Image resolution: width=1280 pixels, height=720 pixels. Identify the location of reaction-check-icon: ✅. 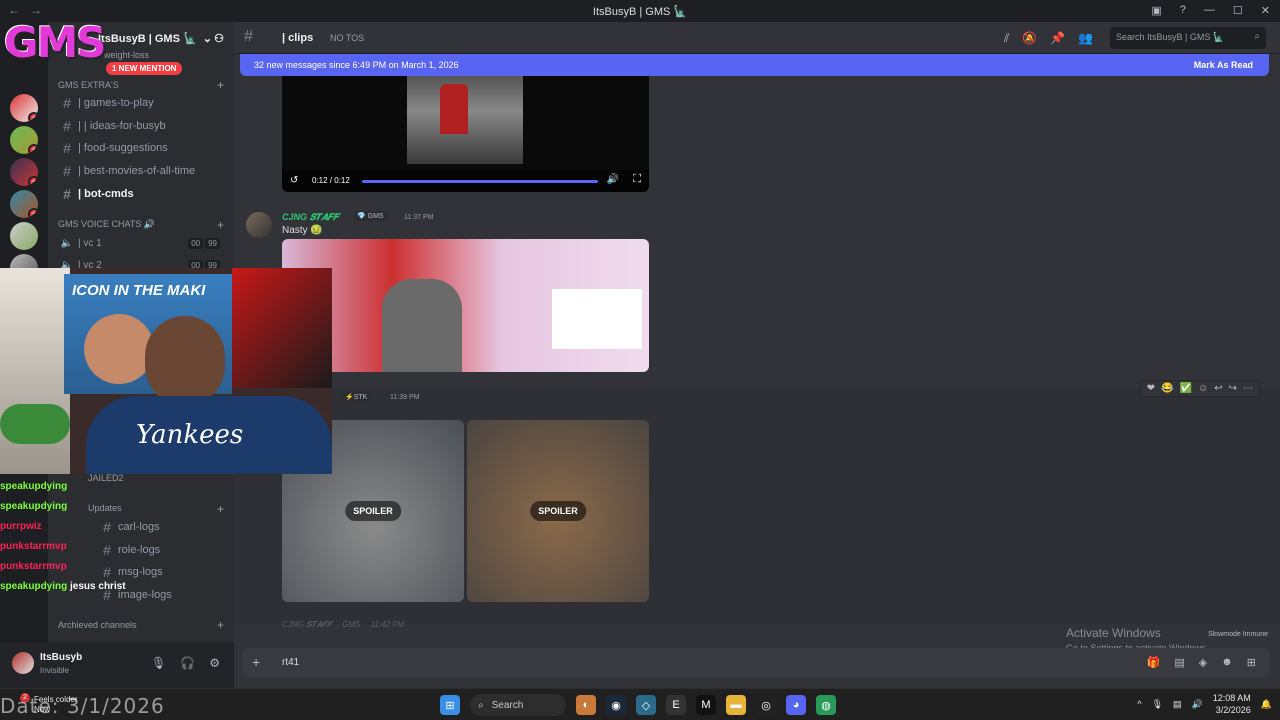
(1186, 388).